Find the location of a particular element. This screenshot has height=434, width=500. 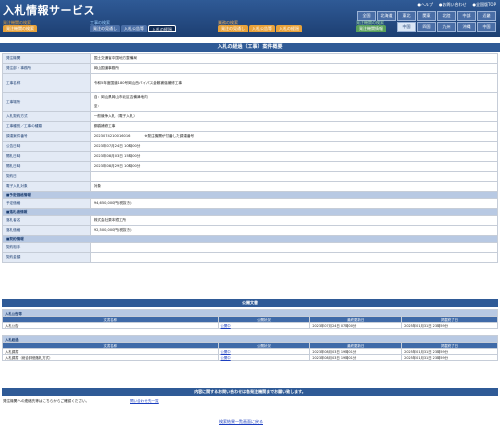

region-tab: 関東 is located at coordinates (426, 16).